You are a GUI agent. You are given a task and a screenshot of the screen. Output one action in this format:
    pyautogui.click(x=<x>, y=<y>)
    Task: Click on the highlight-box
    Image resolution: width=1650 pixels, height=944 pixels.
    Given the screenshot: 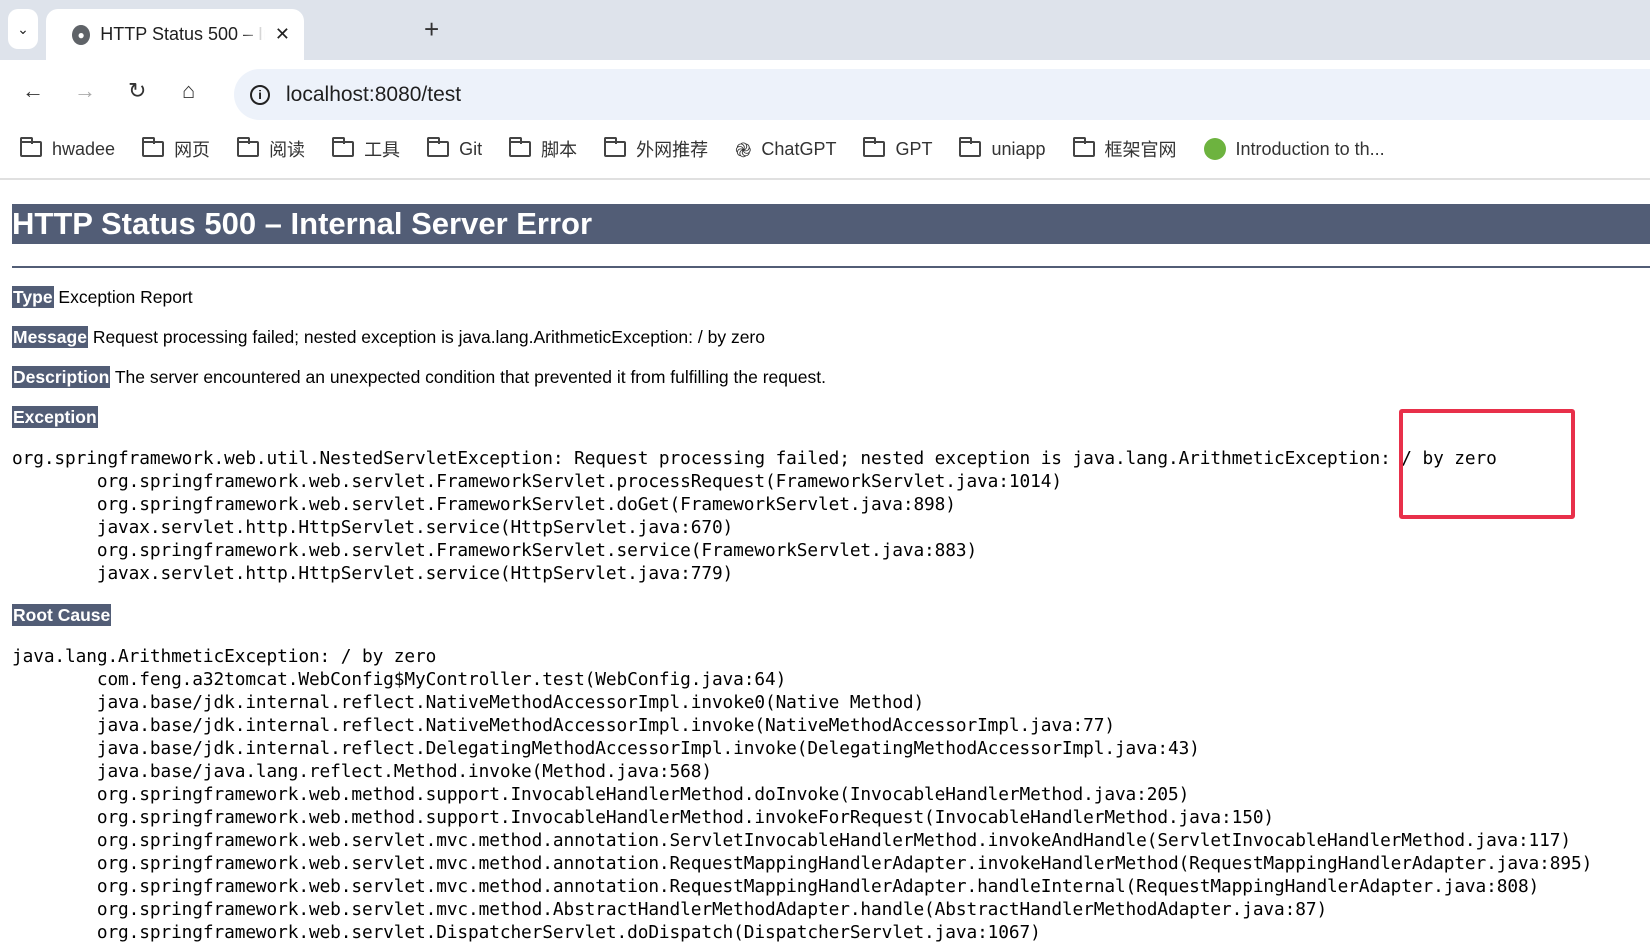 What is the action you would take?
    pyautogui.click(x=1487, y=464)
    